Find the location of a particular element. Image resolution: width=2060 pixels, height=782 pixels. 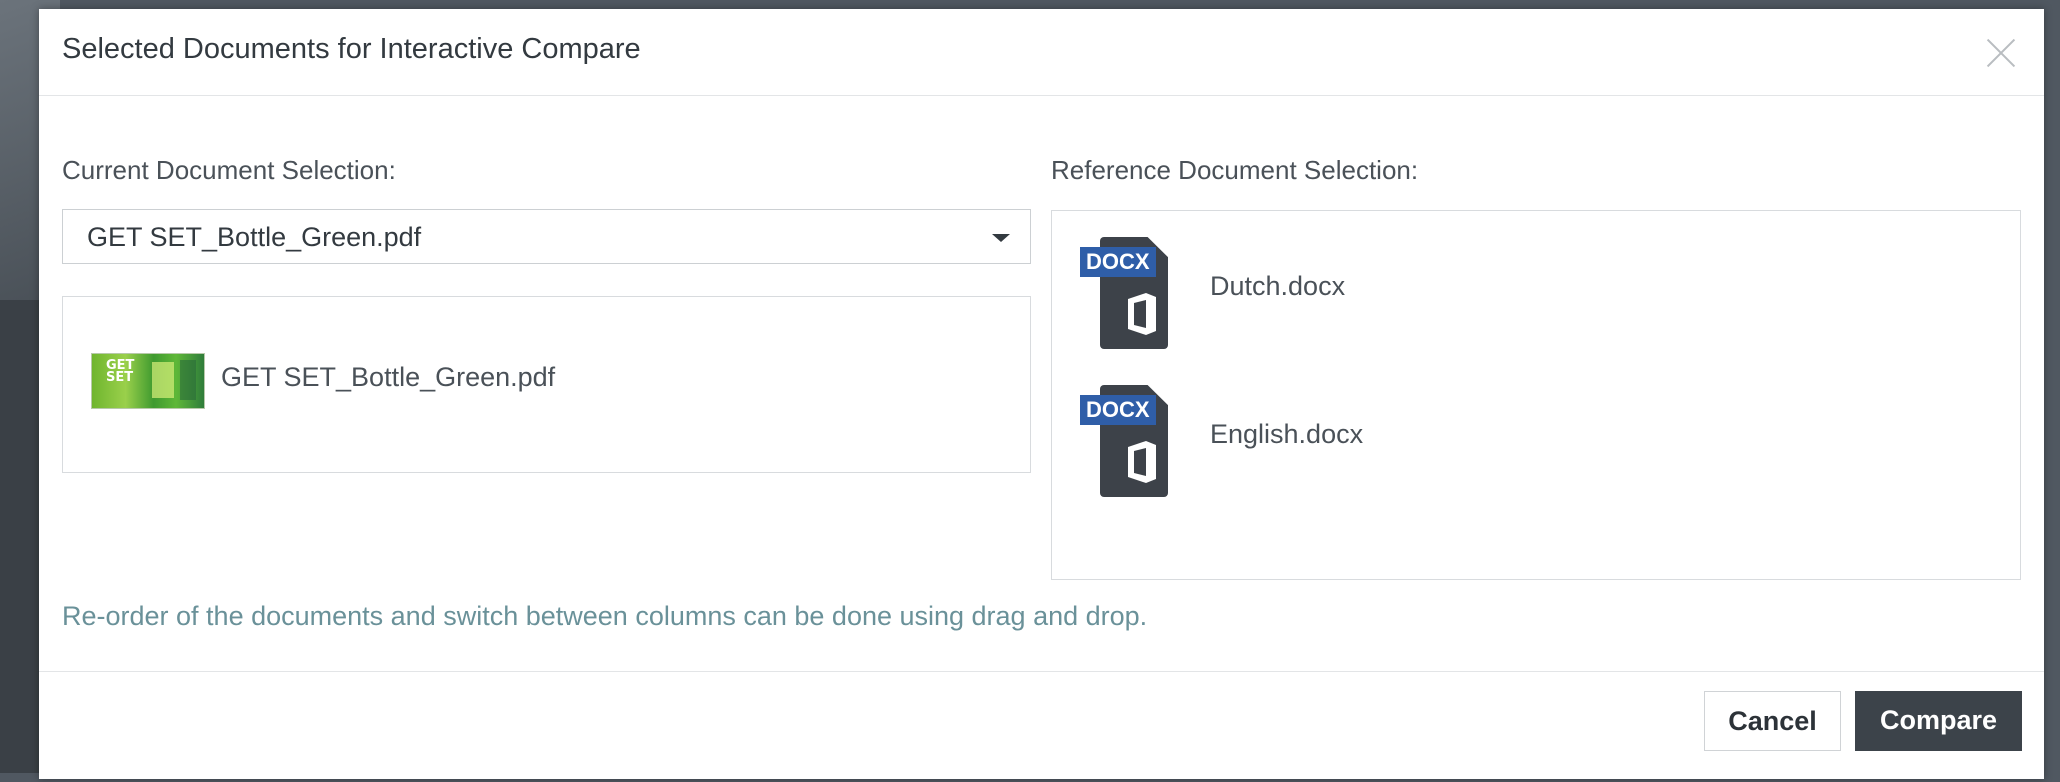

current-documents-list: GET SET GET SET_Bottle_Green.pdf is located at coordinates (546, 384).